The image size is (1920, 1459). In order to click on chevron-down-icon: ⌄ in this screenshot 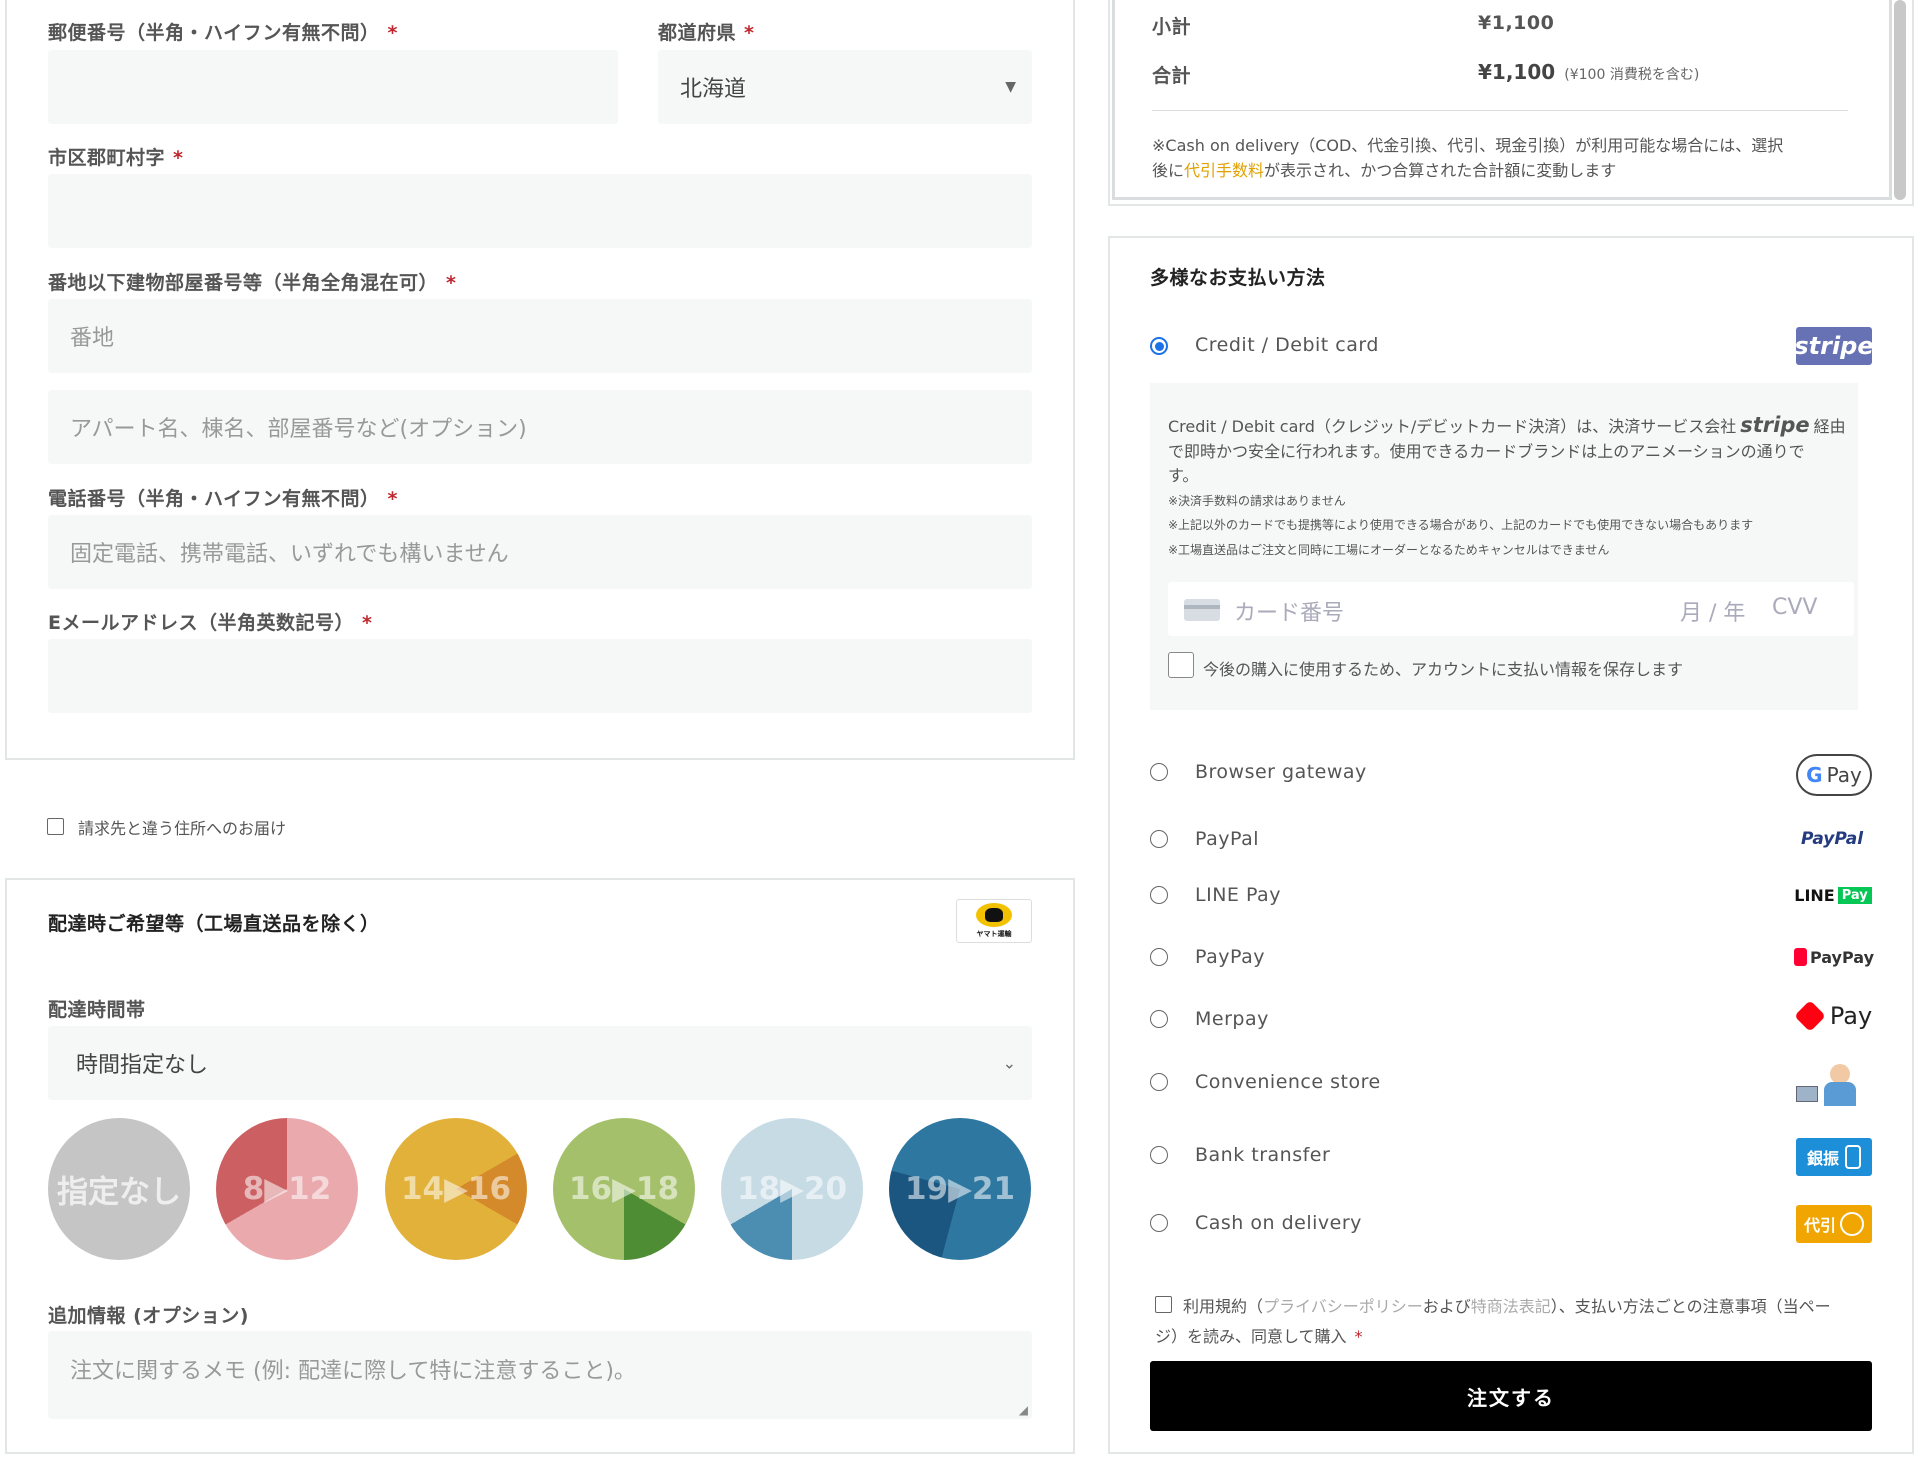, I will do `click(1009, 1063)`.